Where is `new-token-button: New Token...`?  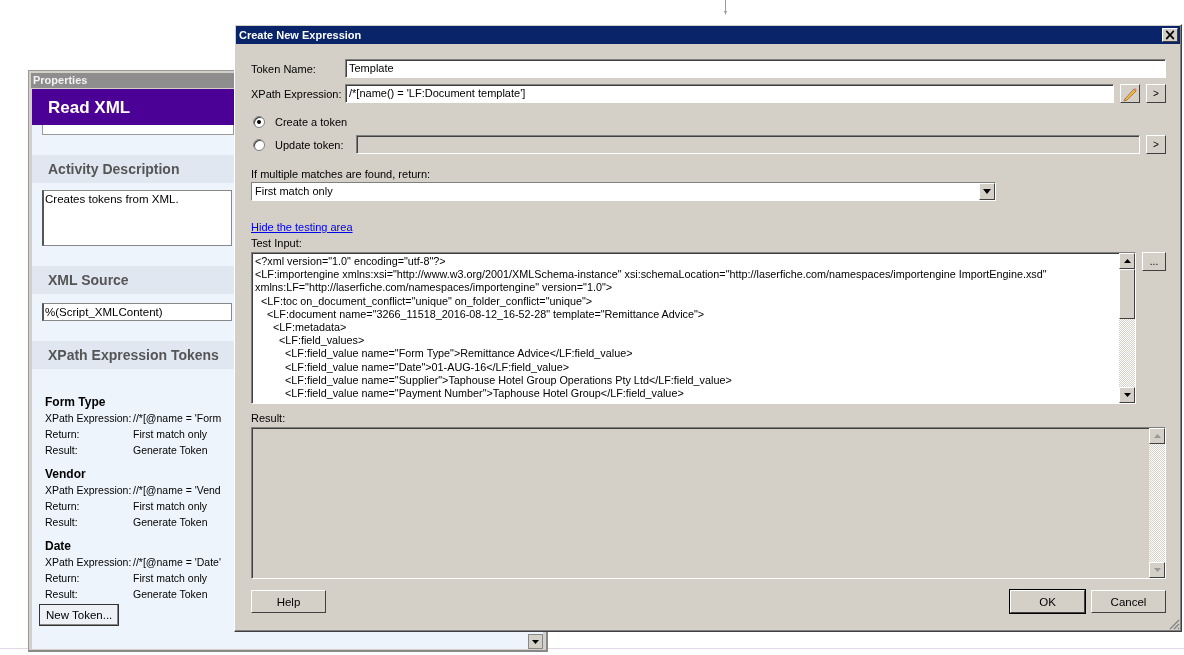
new-token-button: New Token... is located at coordinates (79, 615).